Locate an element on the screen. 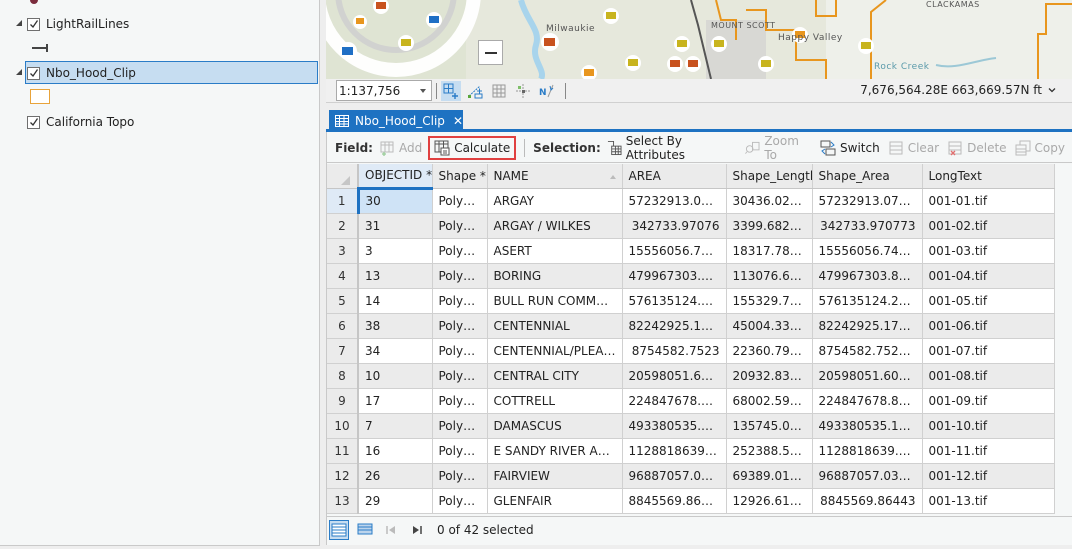 The height and width of the screenshot is (549, 1072). row-number: 10 is located at coordinates (343, 426).